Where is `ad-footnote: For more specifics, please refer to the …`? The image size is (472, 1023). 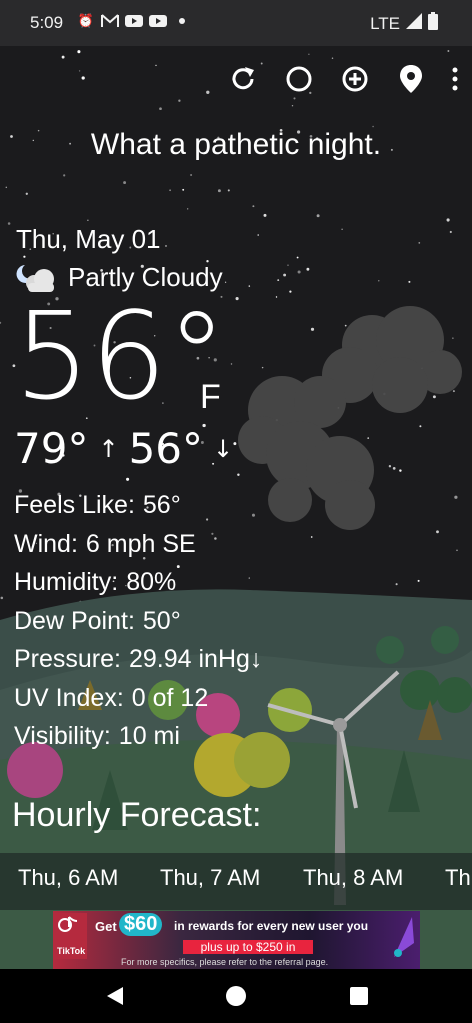 ad-footnote: For more specifics, please refer to the … is located at coordinates (225, 962).